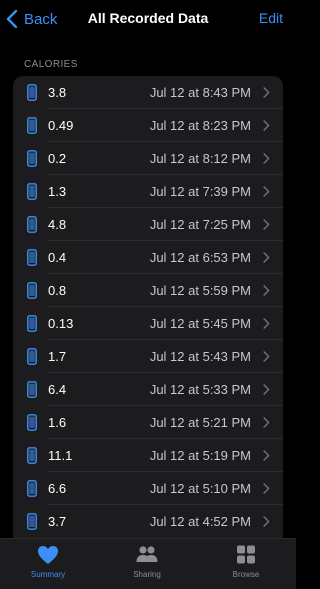 The width and height of the screenshot is (320, 589). Describe the element at coordinates (57, 521) in the screenshot. I see `record-value: 3.7` at that location.